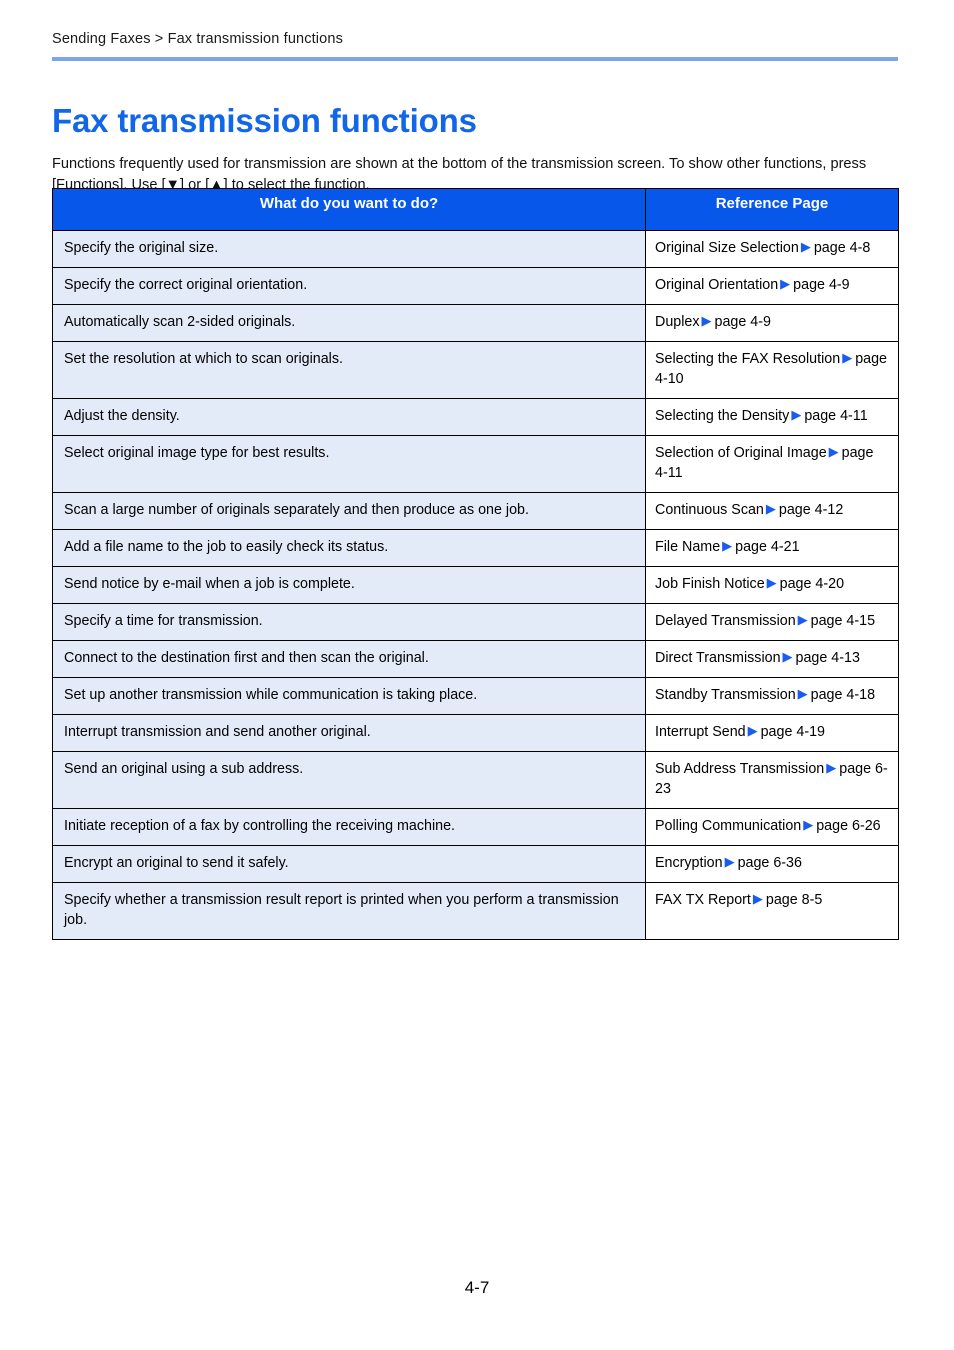  Describe the element at coordinates (772, 780) in the screenshot. I see `reference-cell: Sub Address Transmission ▶ page 6-23` at that location.